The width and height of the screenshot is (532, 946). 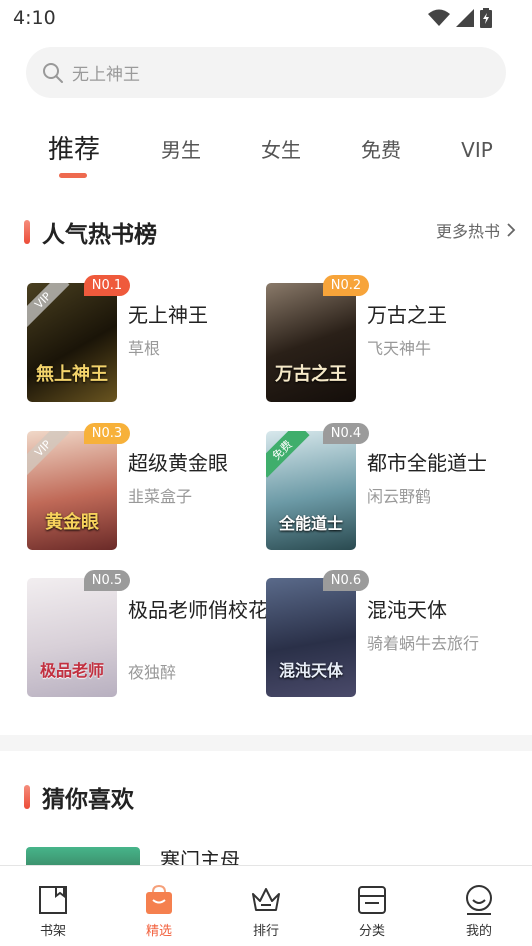 What do you see at coordinates (168, 315) in the screenshot?
I see `book-title: 无上神王` at bounding box center [168, 315].